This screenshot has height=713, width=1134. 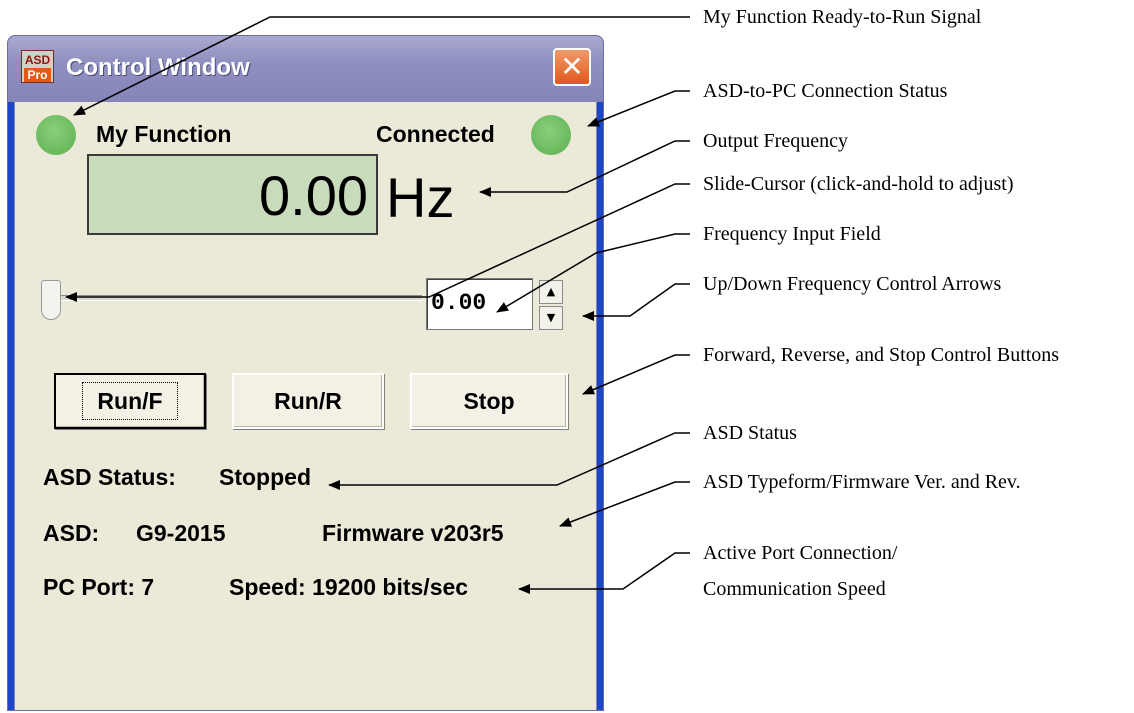 I want to click on connected-label: Connected, so click(x=435, y=134).